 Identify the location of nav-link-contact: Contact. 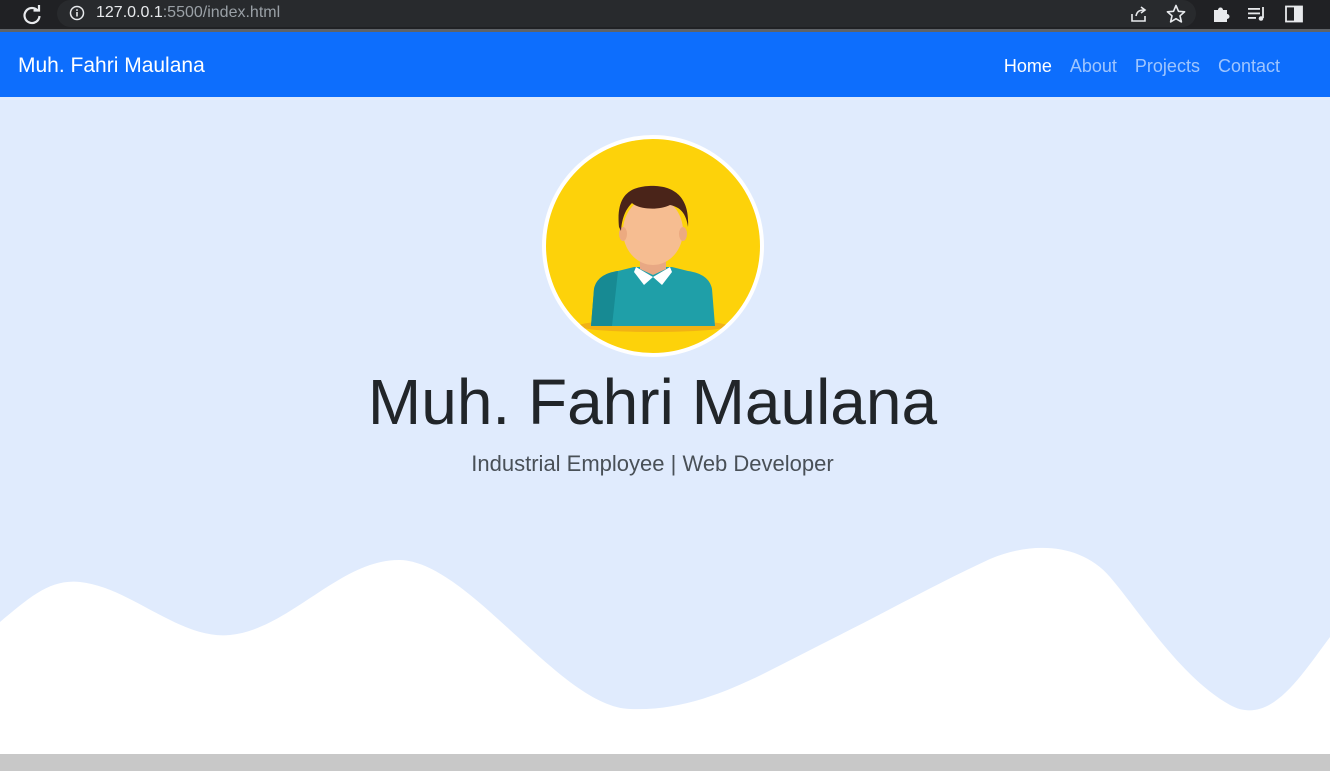
(1249, 66).